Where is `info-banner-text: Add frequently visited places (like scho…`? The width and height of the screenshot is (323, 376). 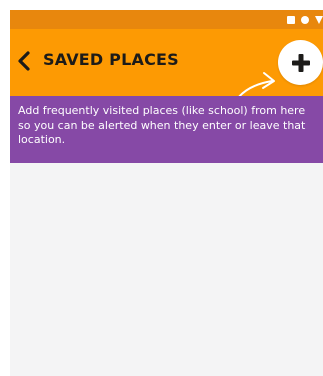
info-banner-text: Add frequently visited places (like scho… is located at coordinates (162, 125).